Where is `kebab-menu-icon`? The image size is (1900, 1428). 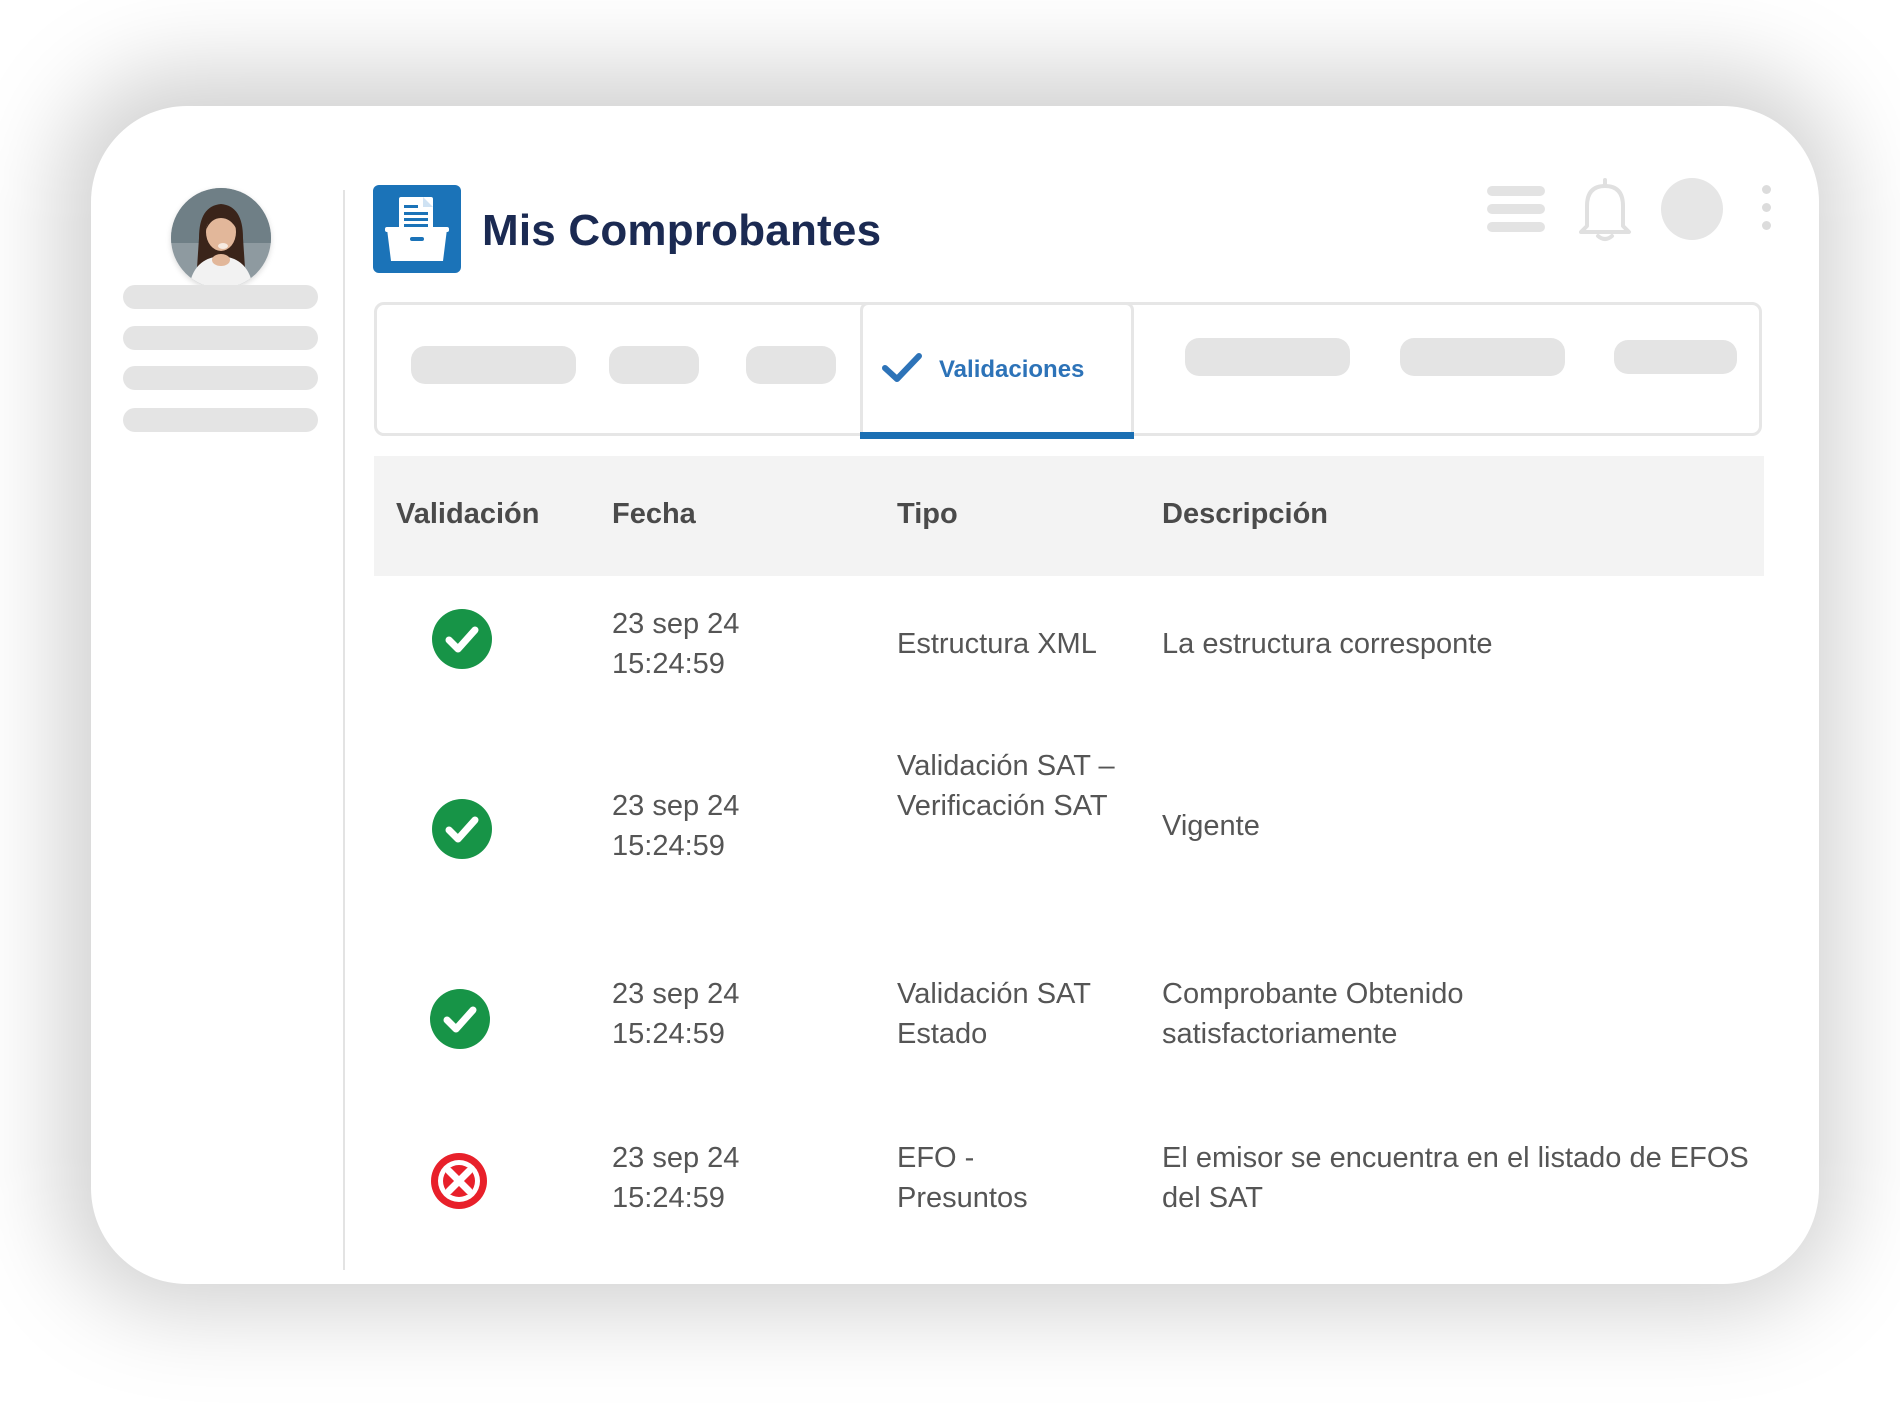 kebab-menu-icon is located at coordinates (1767, 210).